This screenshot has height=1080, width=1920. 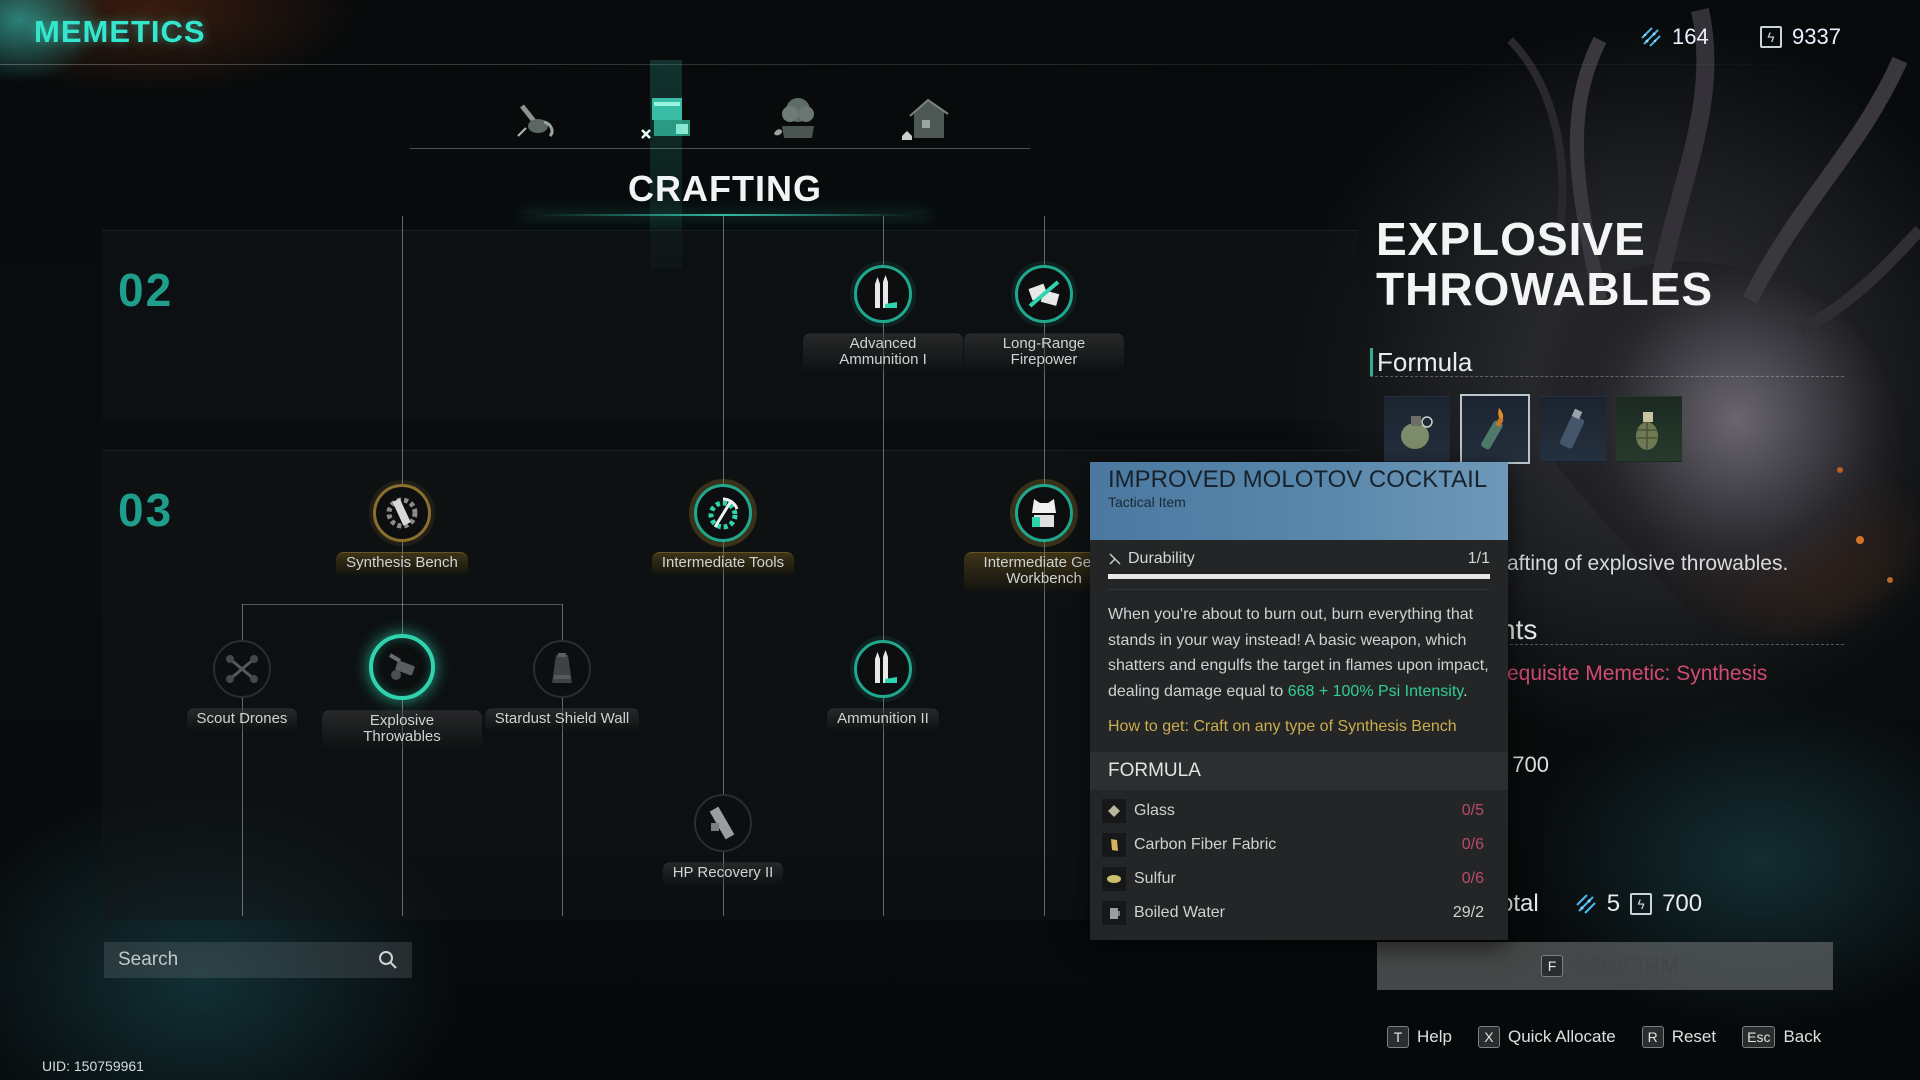 I want to click on workbench-icon, so click(x=665, y=118).